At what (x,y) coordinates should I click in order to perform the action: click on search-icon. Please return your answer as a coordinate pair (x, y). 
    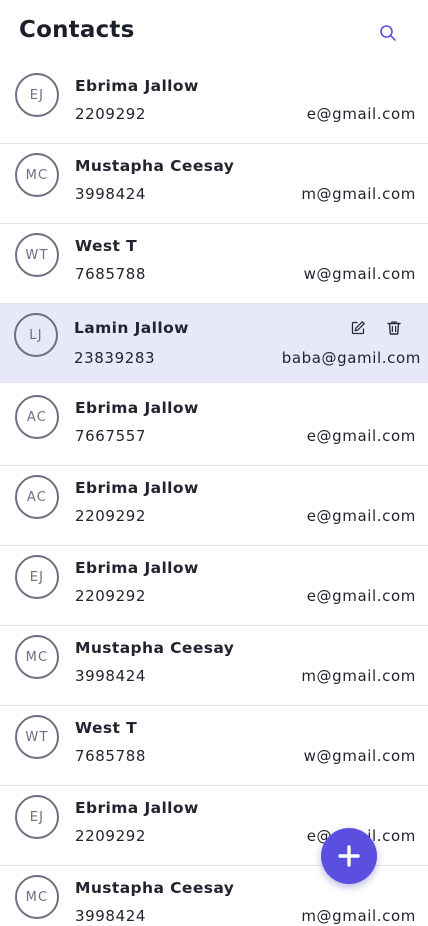
    Looking at the image, I should click on (388, 33).